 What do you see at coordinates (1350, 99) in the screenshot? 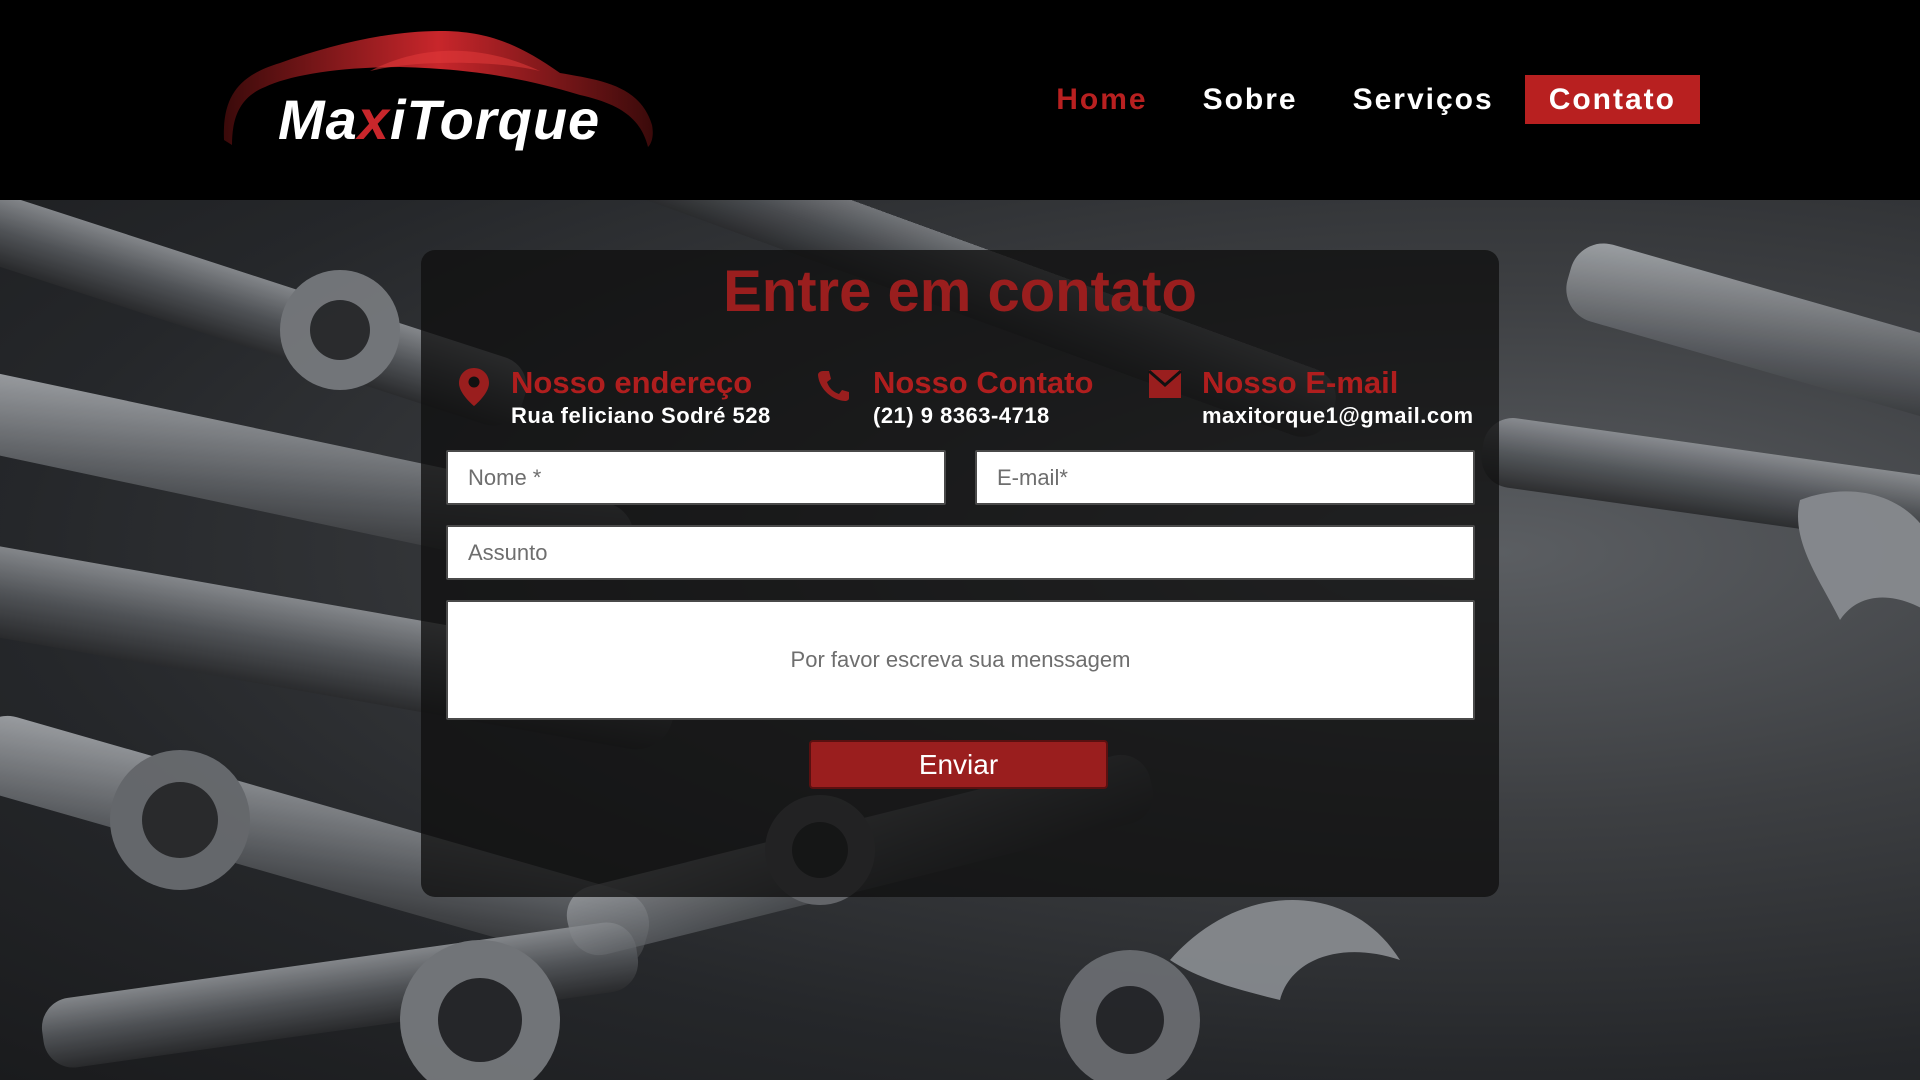
I see `main-nav: Home Sobre Serviços Contato` at bounding box center [1350, 99].